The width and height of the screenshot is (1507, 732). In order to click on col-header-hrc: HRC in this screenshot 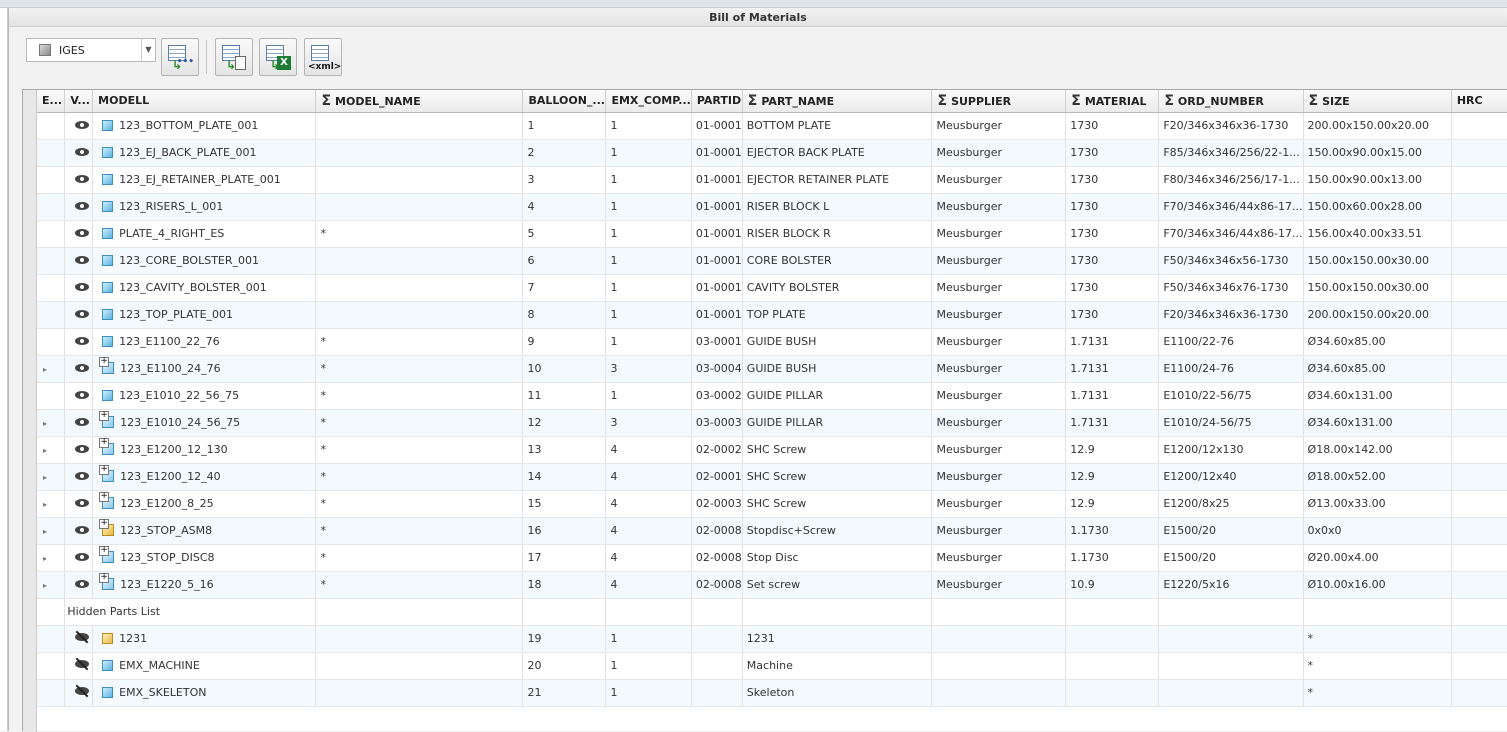, I will do `click(1479, 101)`.